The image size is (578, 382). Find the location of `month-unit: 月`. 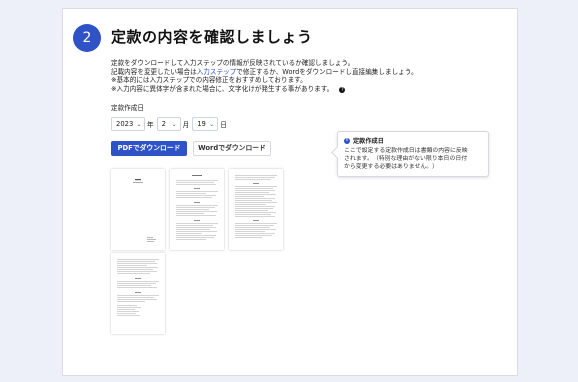

month-unit: 月 is located at coordinates (186, 125).